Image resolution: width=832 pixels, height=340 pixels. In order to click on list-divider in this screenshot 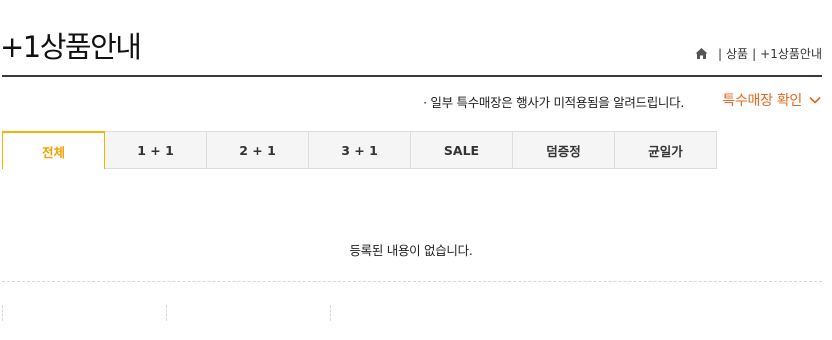, I will do `click(412, 281)`.